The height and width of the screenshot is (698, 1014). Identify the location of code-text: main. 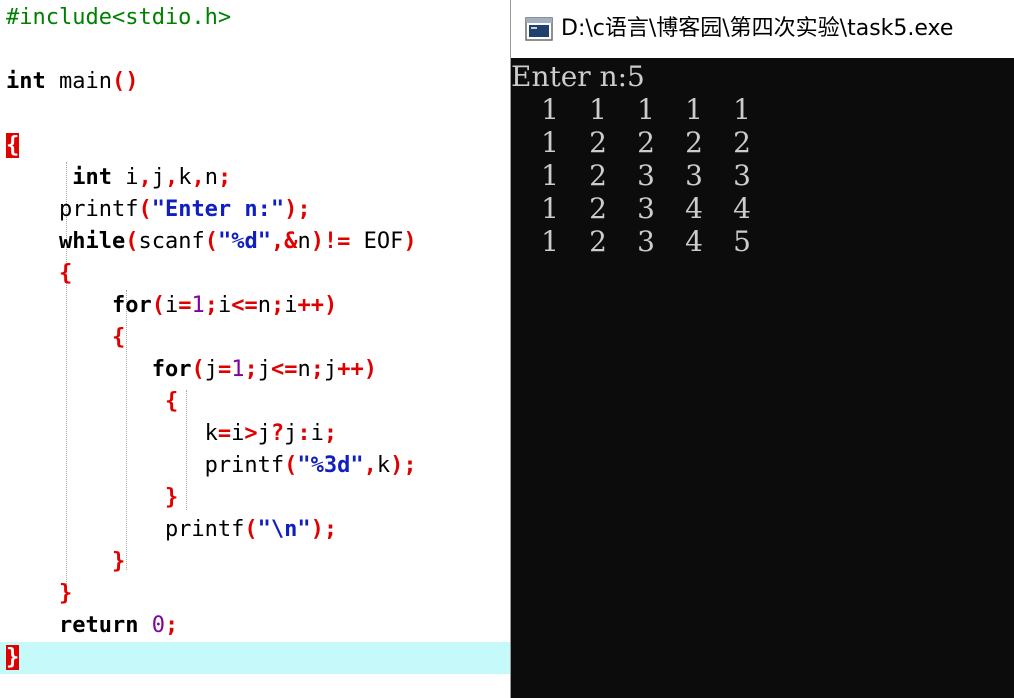
(78, 81).